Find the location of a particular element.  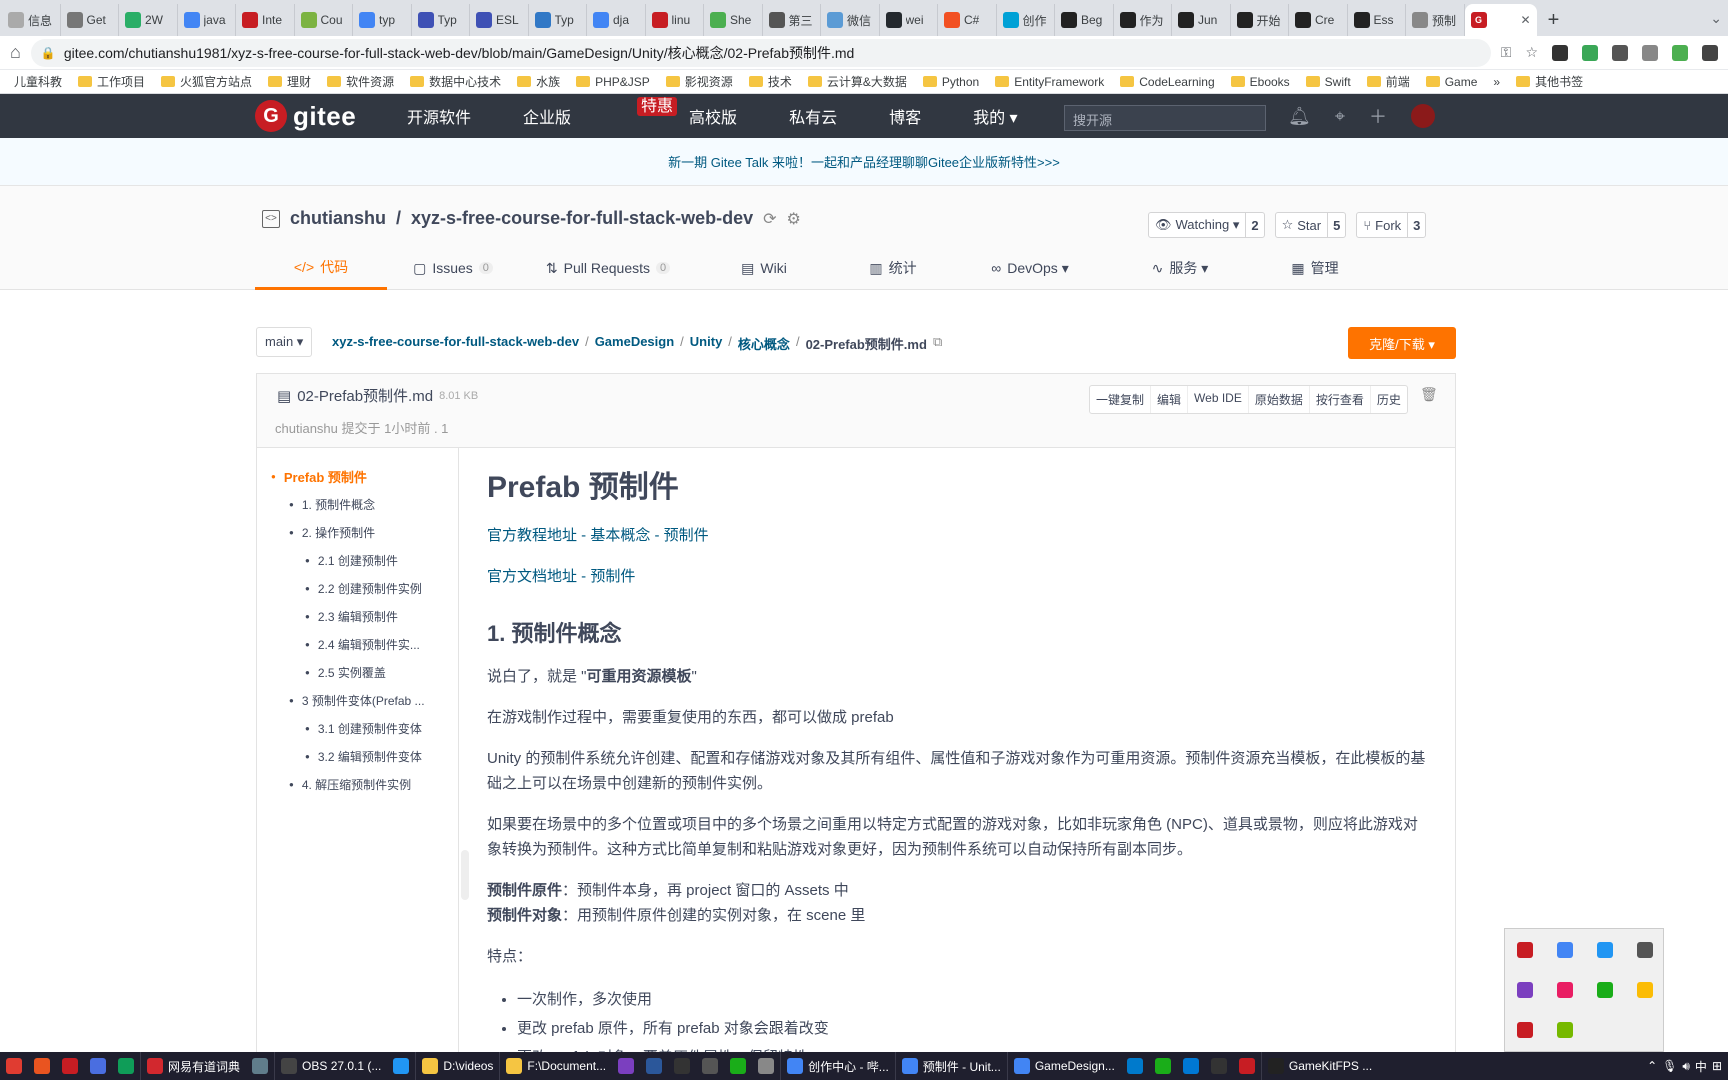

repo-owner-link: chutianshu is located at coordinates (338, 218).